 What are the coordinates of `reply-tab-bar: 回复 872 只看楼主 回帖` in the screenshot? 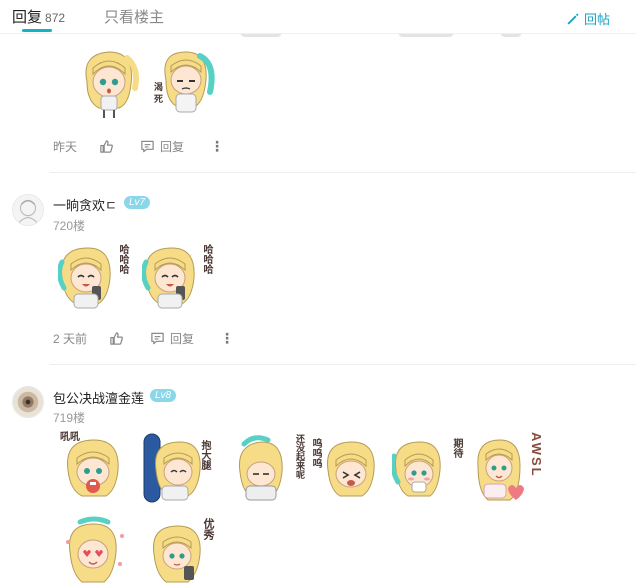 It's located at (318, 17).